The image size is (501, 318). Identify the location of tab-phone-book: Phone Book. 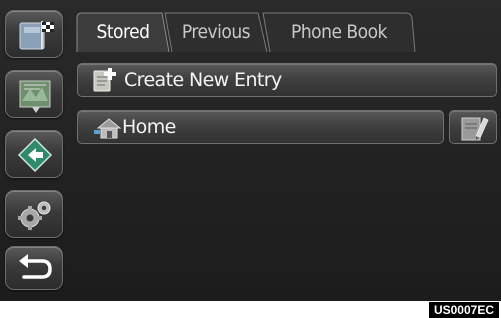
(339, 32).